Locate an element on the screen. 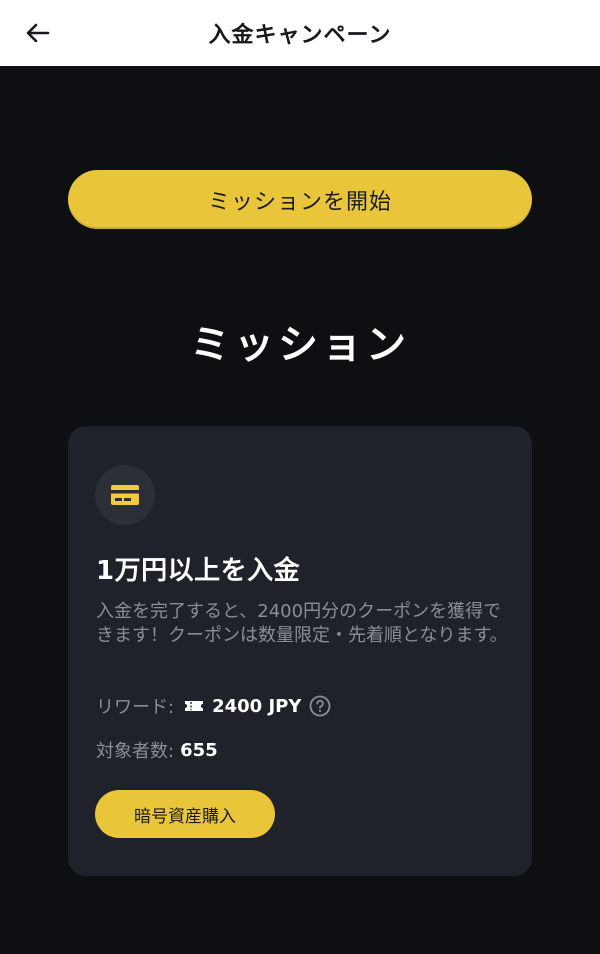  participants-value: 655 is located at coordinates (199, 750).